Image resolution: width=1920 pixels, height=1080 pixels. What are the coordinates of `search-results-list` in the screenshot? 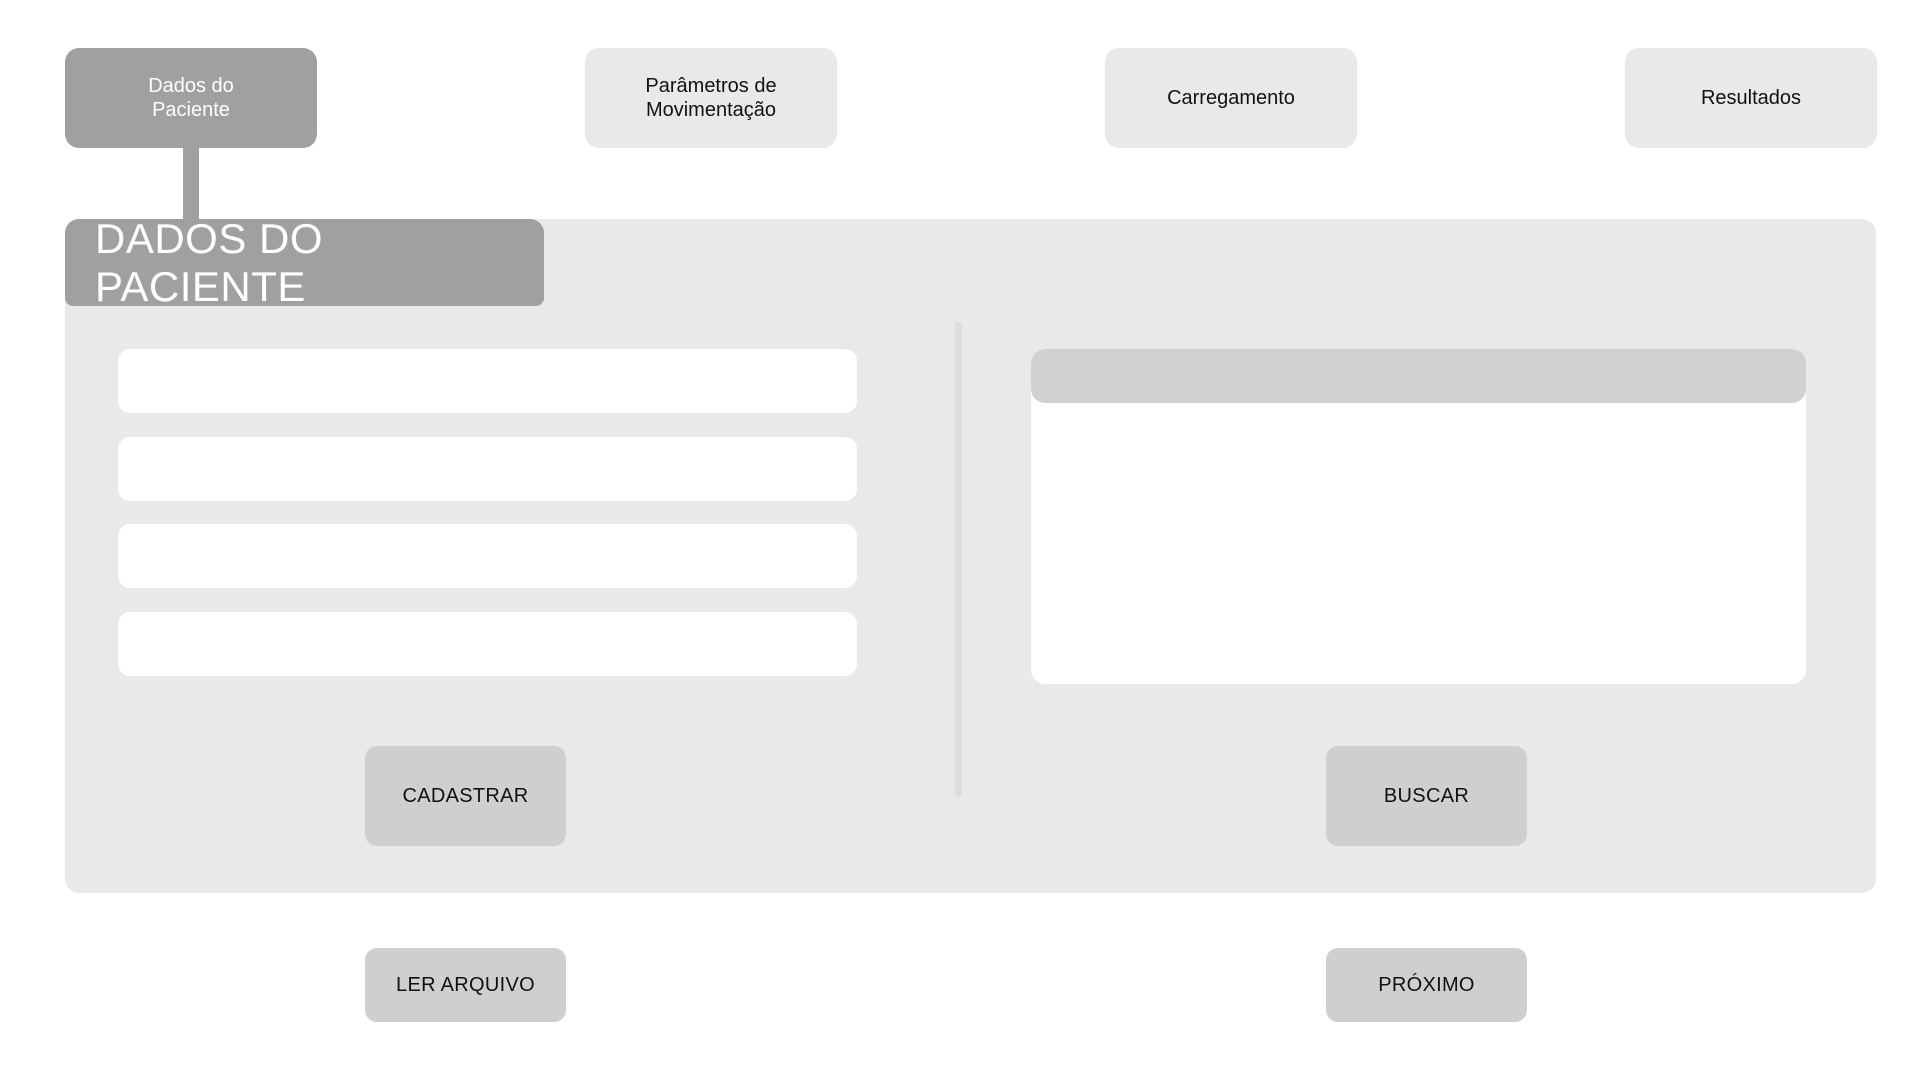 It's located at (1418, 516).